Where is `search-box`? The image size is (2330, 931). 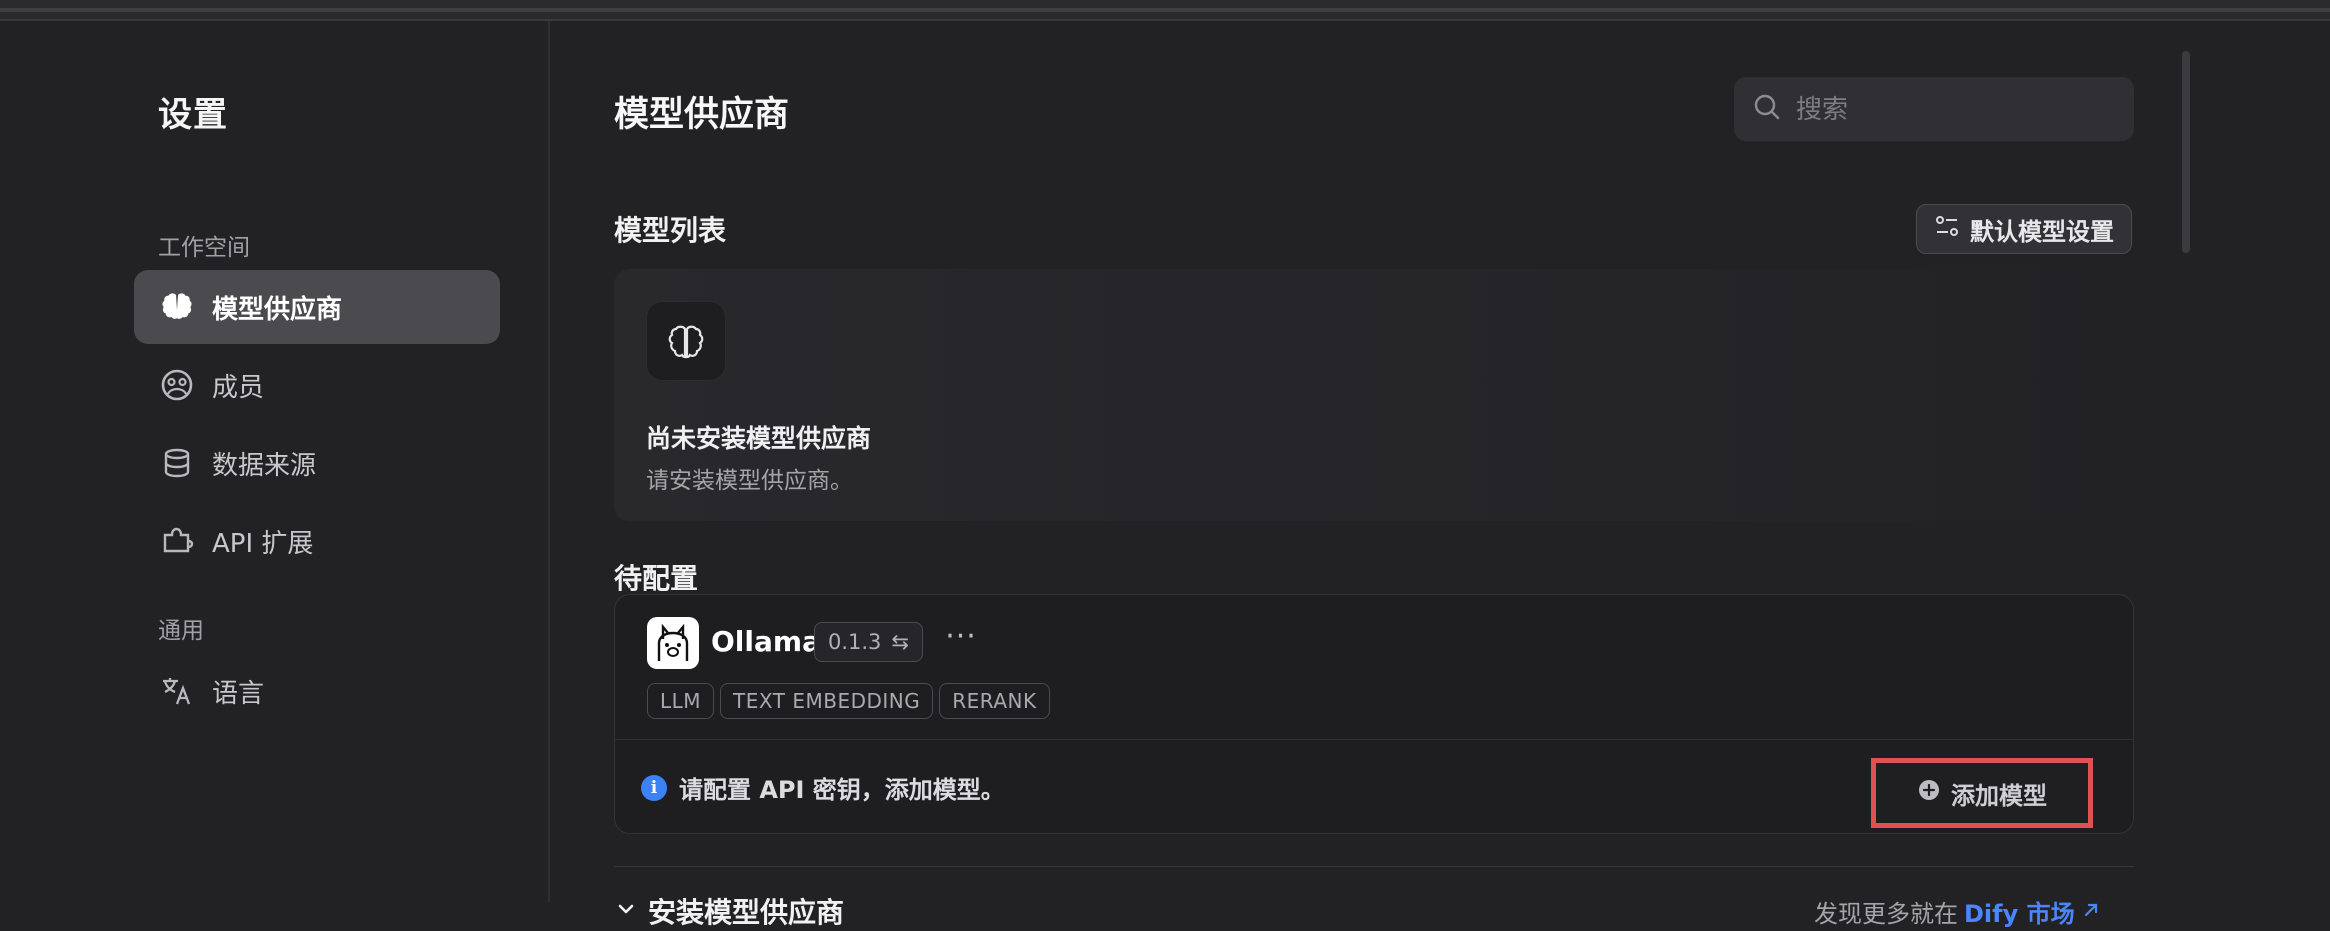 search-box is located at coordinates (1934, 109).